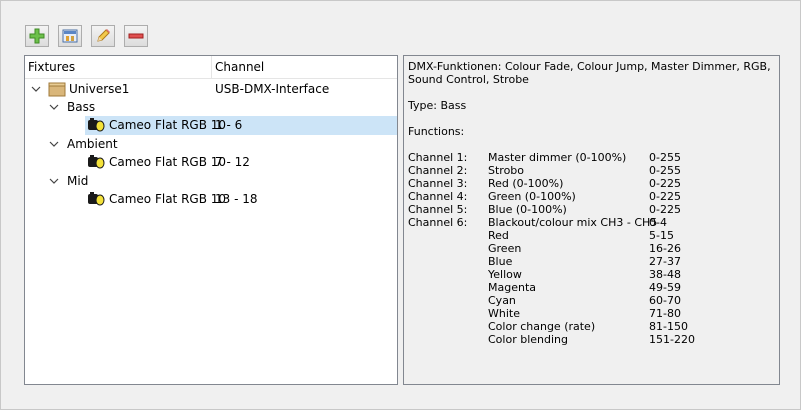 The width and height of the screenshot is (801, 410). Describe the element at coordinates (542, 326) in the screenshot. I see `channel-function: Color change (rate)` at that location.